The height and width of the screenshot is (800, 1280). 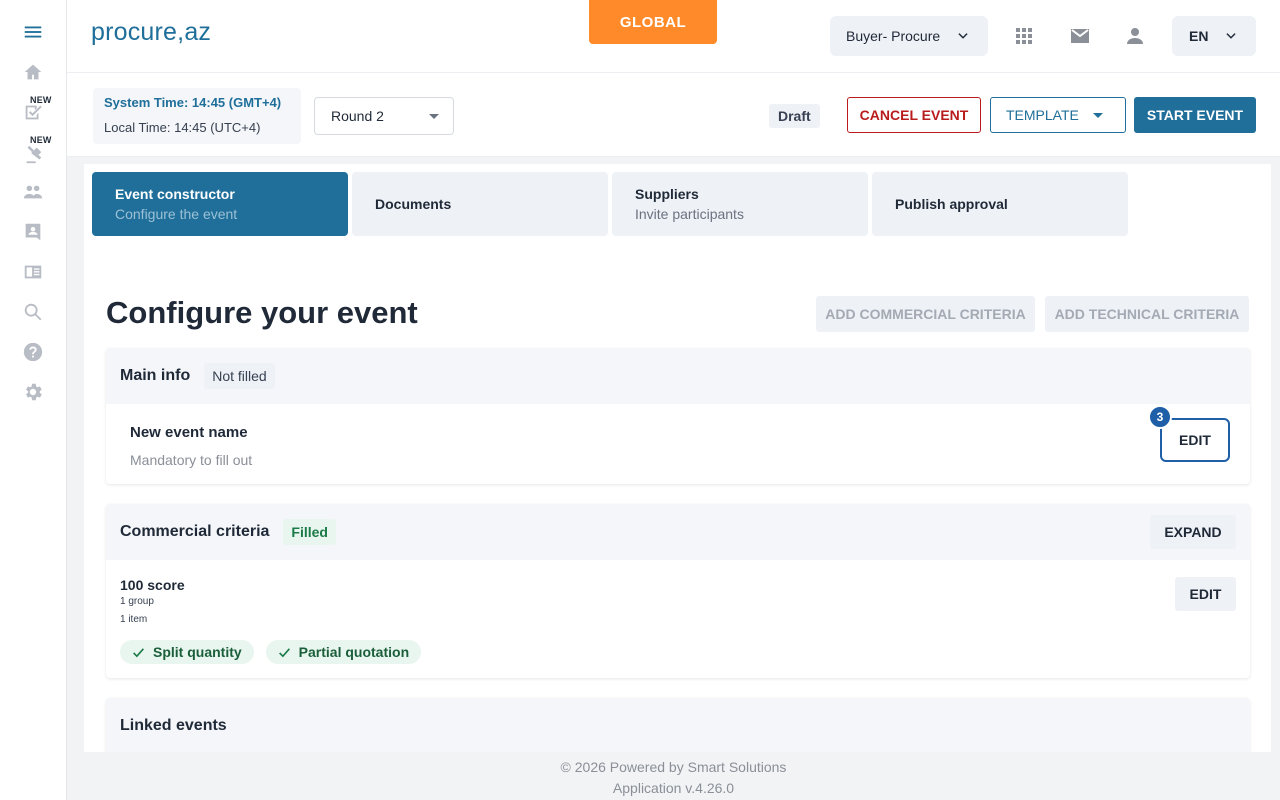 What do you see at coordinates (689, 214) in the screenshot?
I see `step-subtitle: Invite participants` at bounding box center [689, 214].